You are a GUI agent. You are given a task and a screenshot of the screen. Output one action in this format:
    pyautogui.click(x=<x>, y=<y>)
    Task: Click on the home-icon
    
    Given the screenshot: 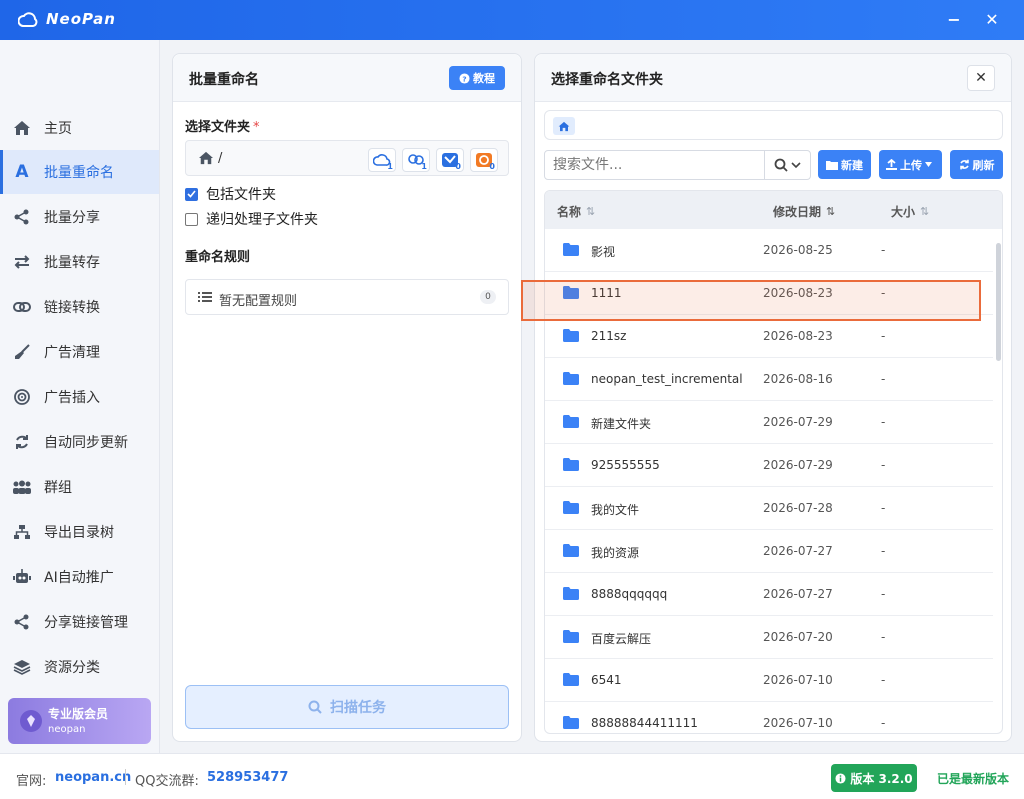 What is the action you would take?
    pyautogui.click(x=564, y=126)
    